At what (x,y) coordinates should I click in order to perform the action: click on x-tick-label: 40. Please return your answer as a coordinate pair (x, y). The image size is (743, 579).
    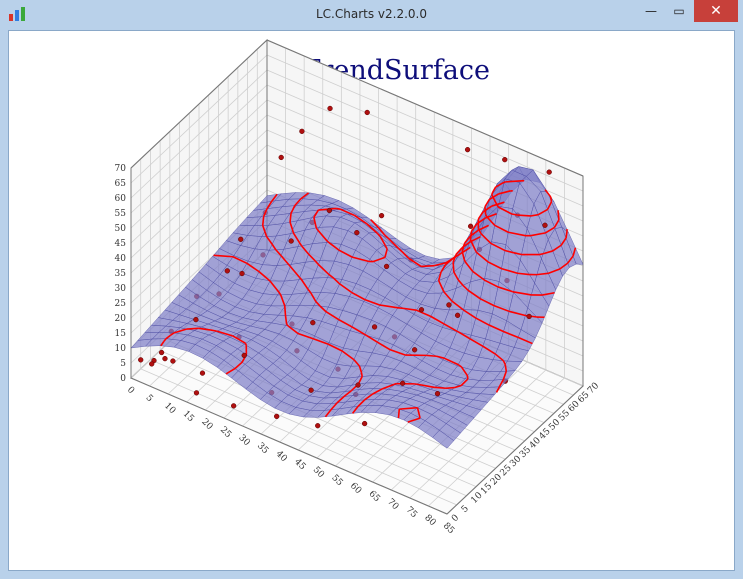
    Looking at the image, I should click on (281, 456).